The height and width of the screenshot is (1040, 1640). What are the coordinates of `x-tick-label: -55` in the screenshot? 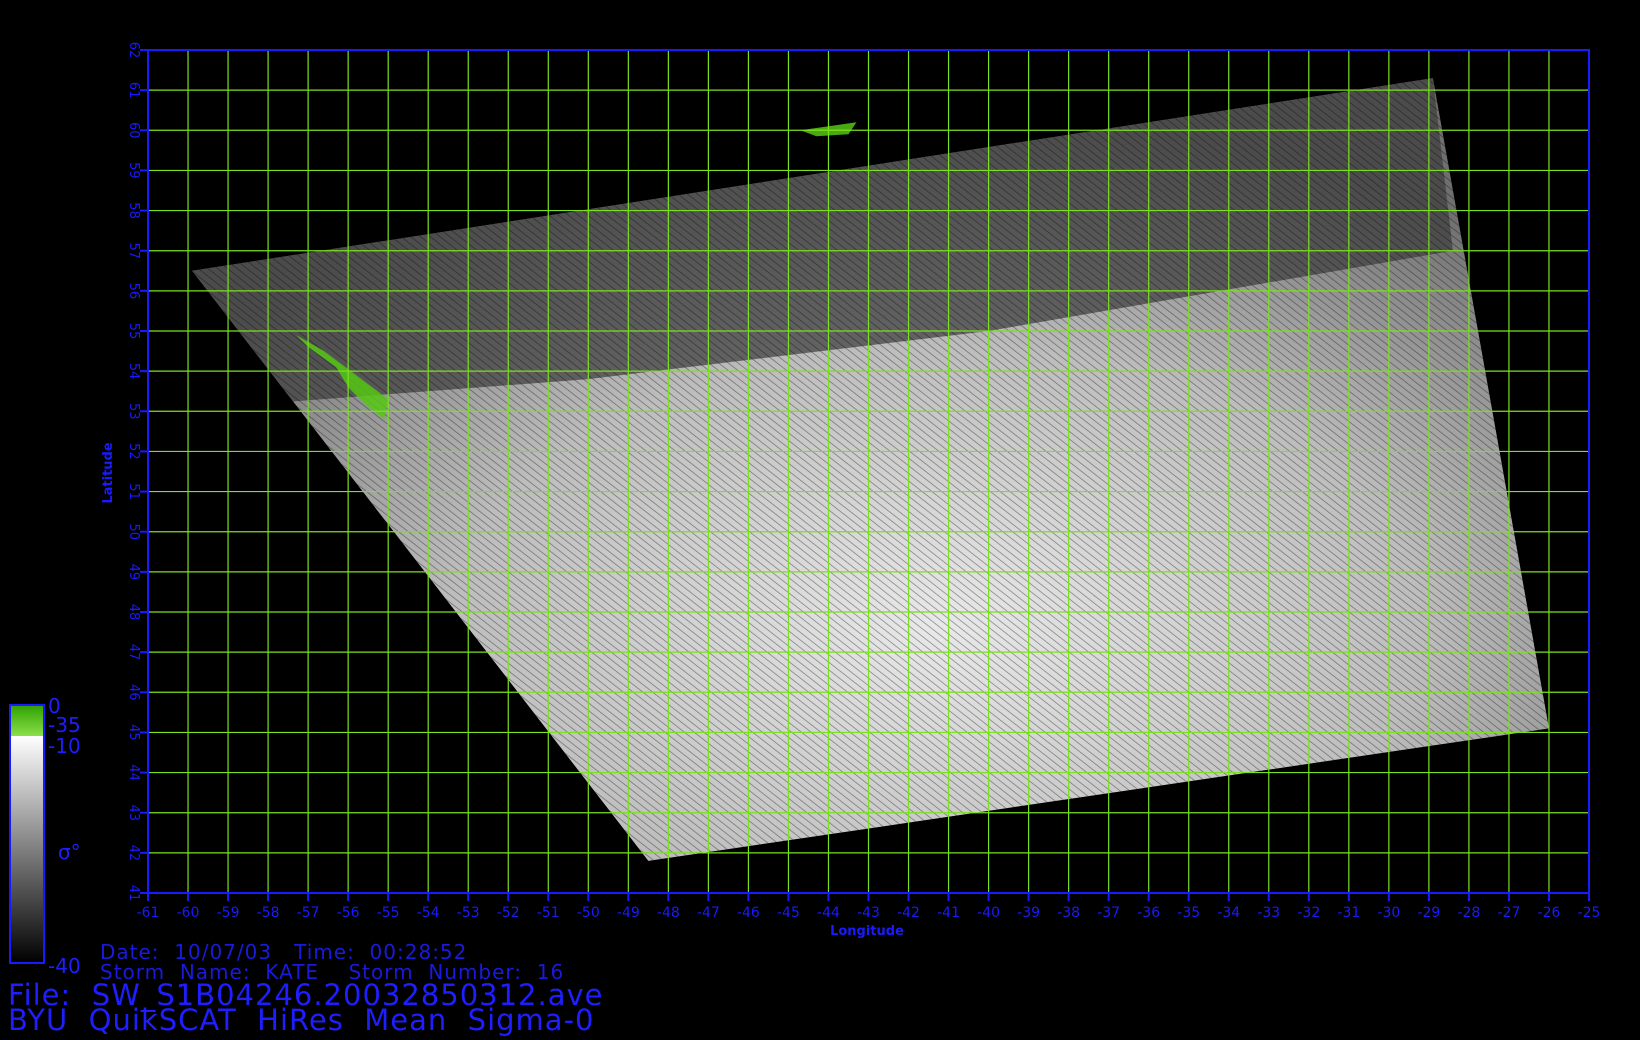 It's located at (388, 913).